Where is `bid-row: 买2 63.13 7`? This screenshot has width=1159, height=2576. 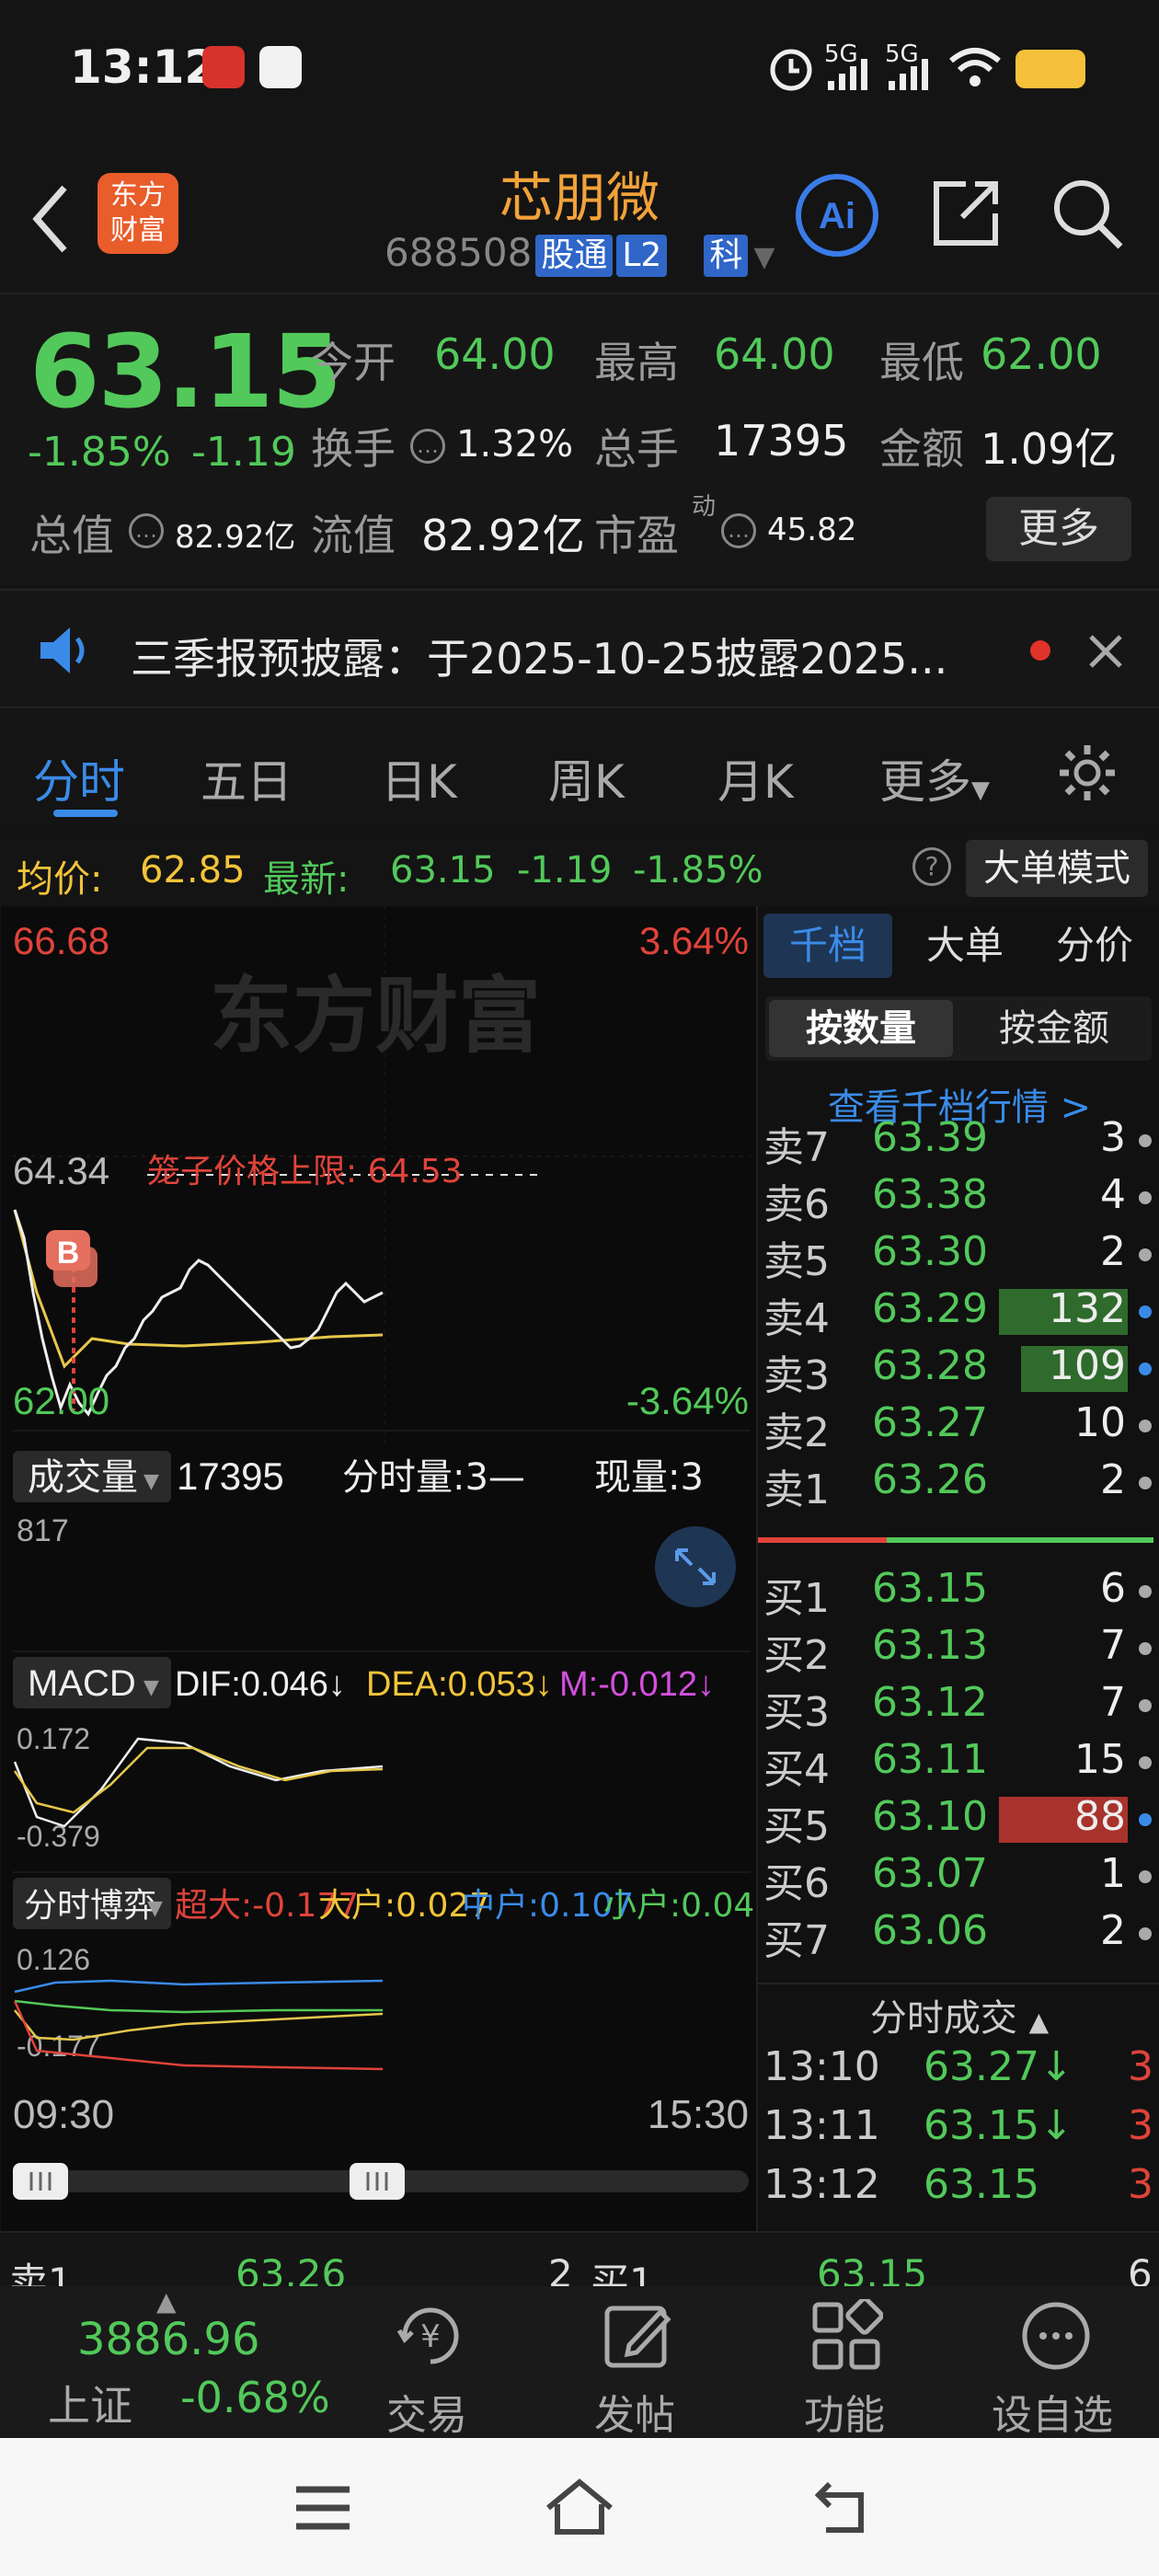
bid-row: 买2 63.13 7 is located at coordinates (958, 1650).